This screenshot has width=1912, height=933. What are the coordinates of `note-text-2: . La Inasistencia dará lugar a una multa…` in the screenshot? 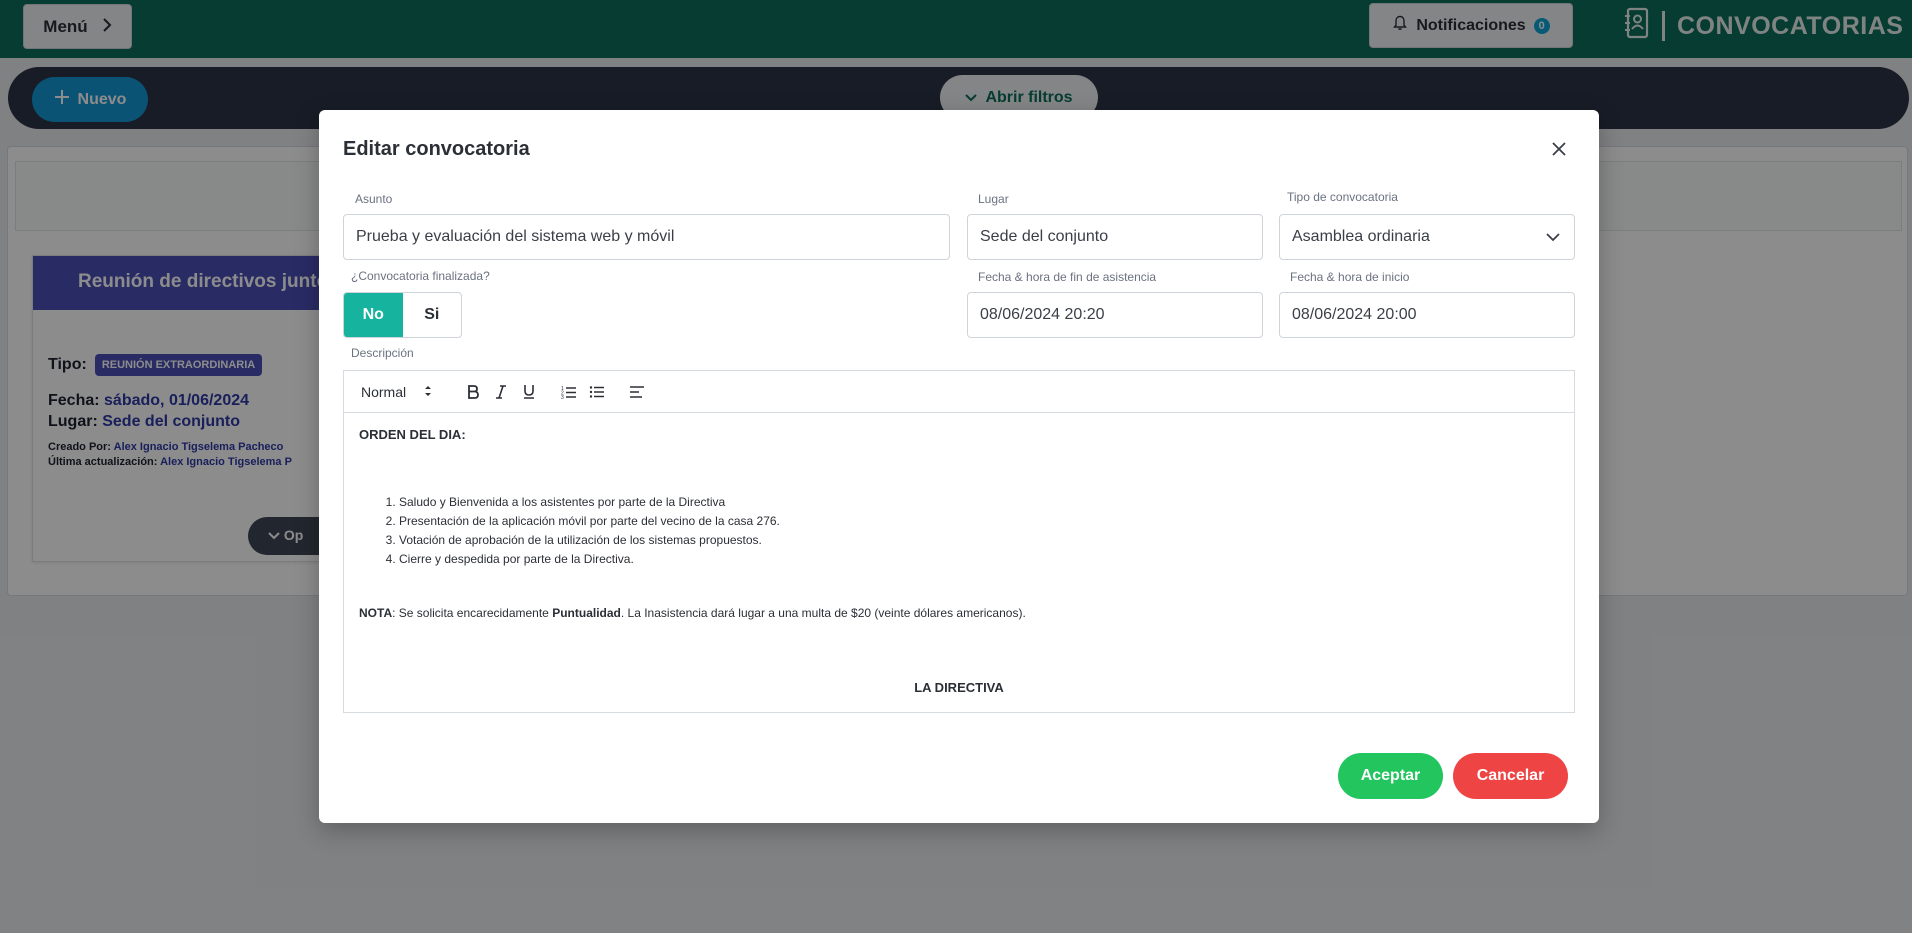 It's located at (823, 613).